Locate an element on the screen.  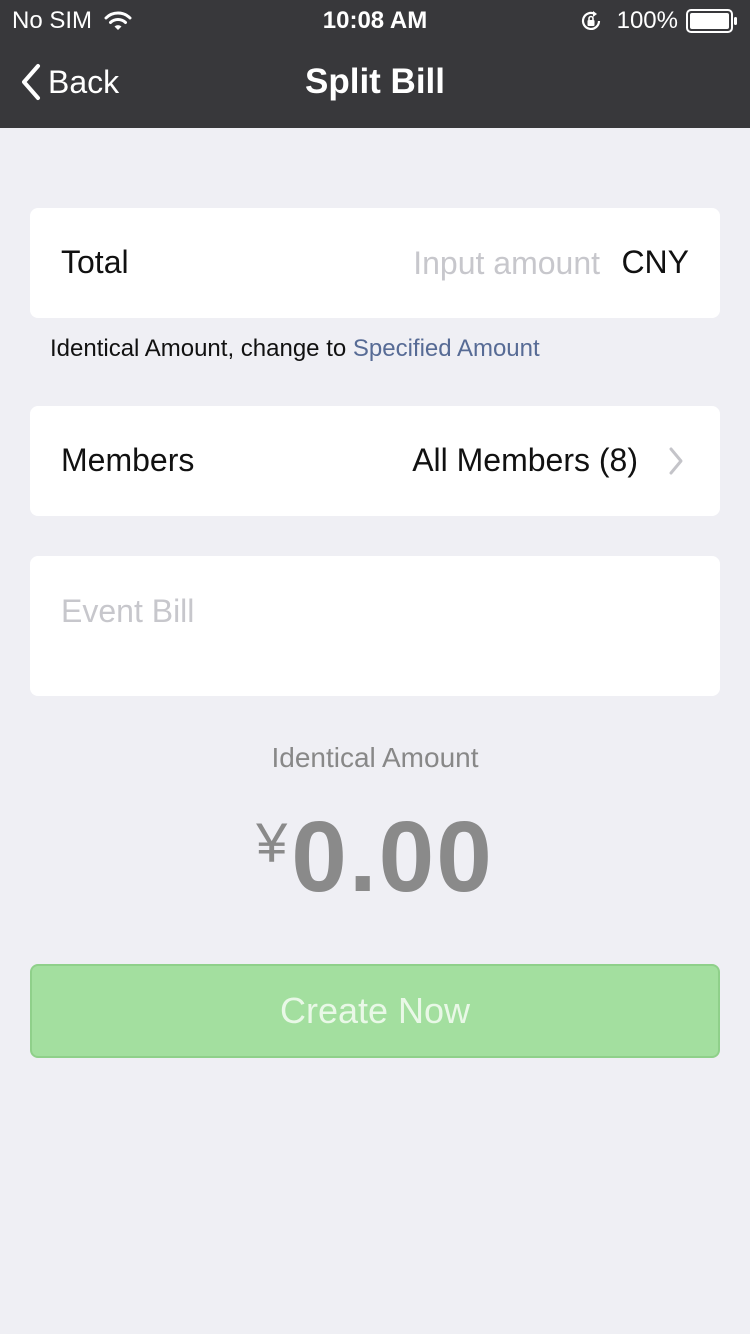
total-label: Total is located at coordinates (95, 262).